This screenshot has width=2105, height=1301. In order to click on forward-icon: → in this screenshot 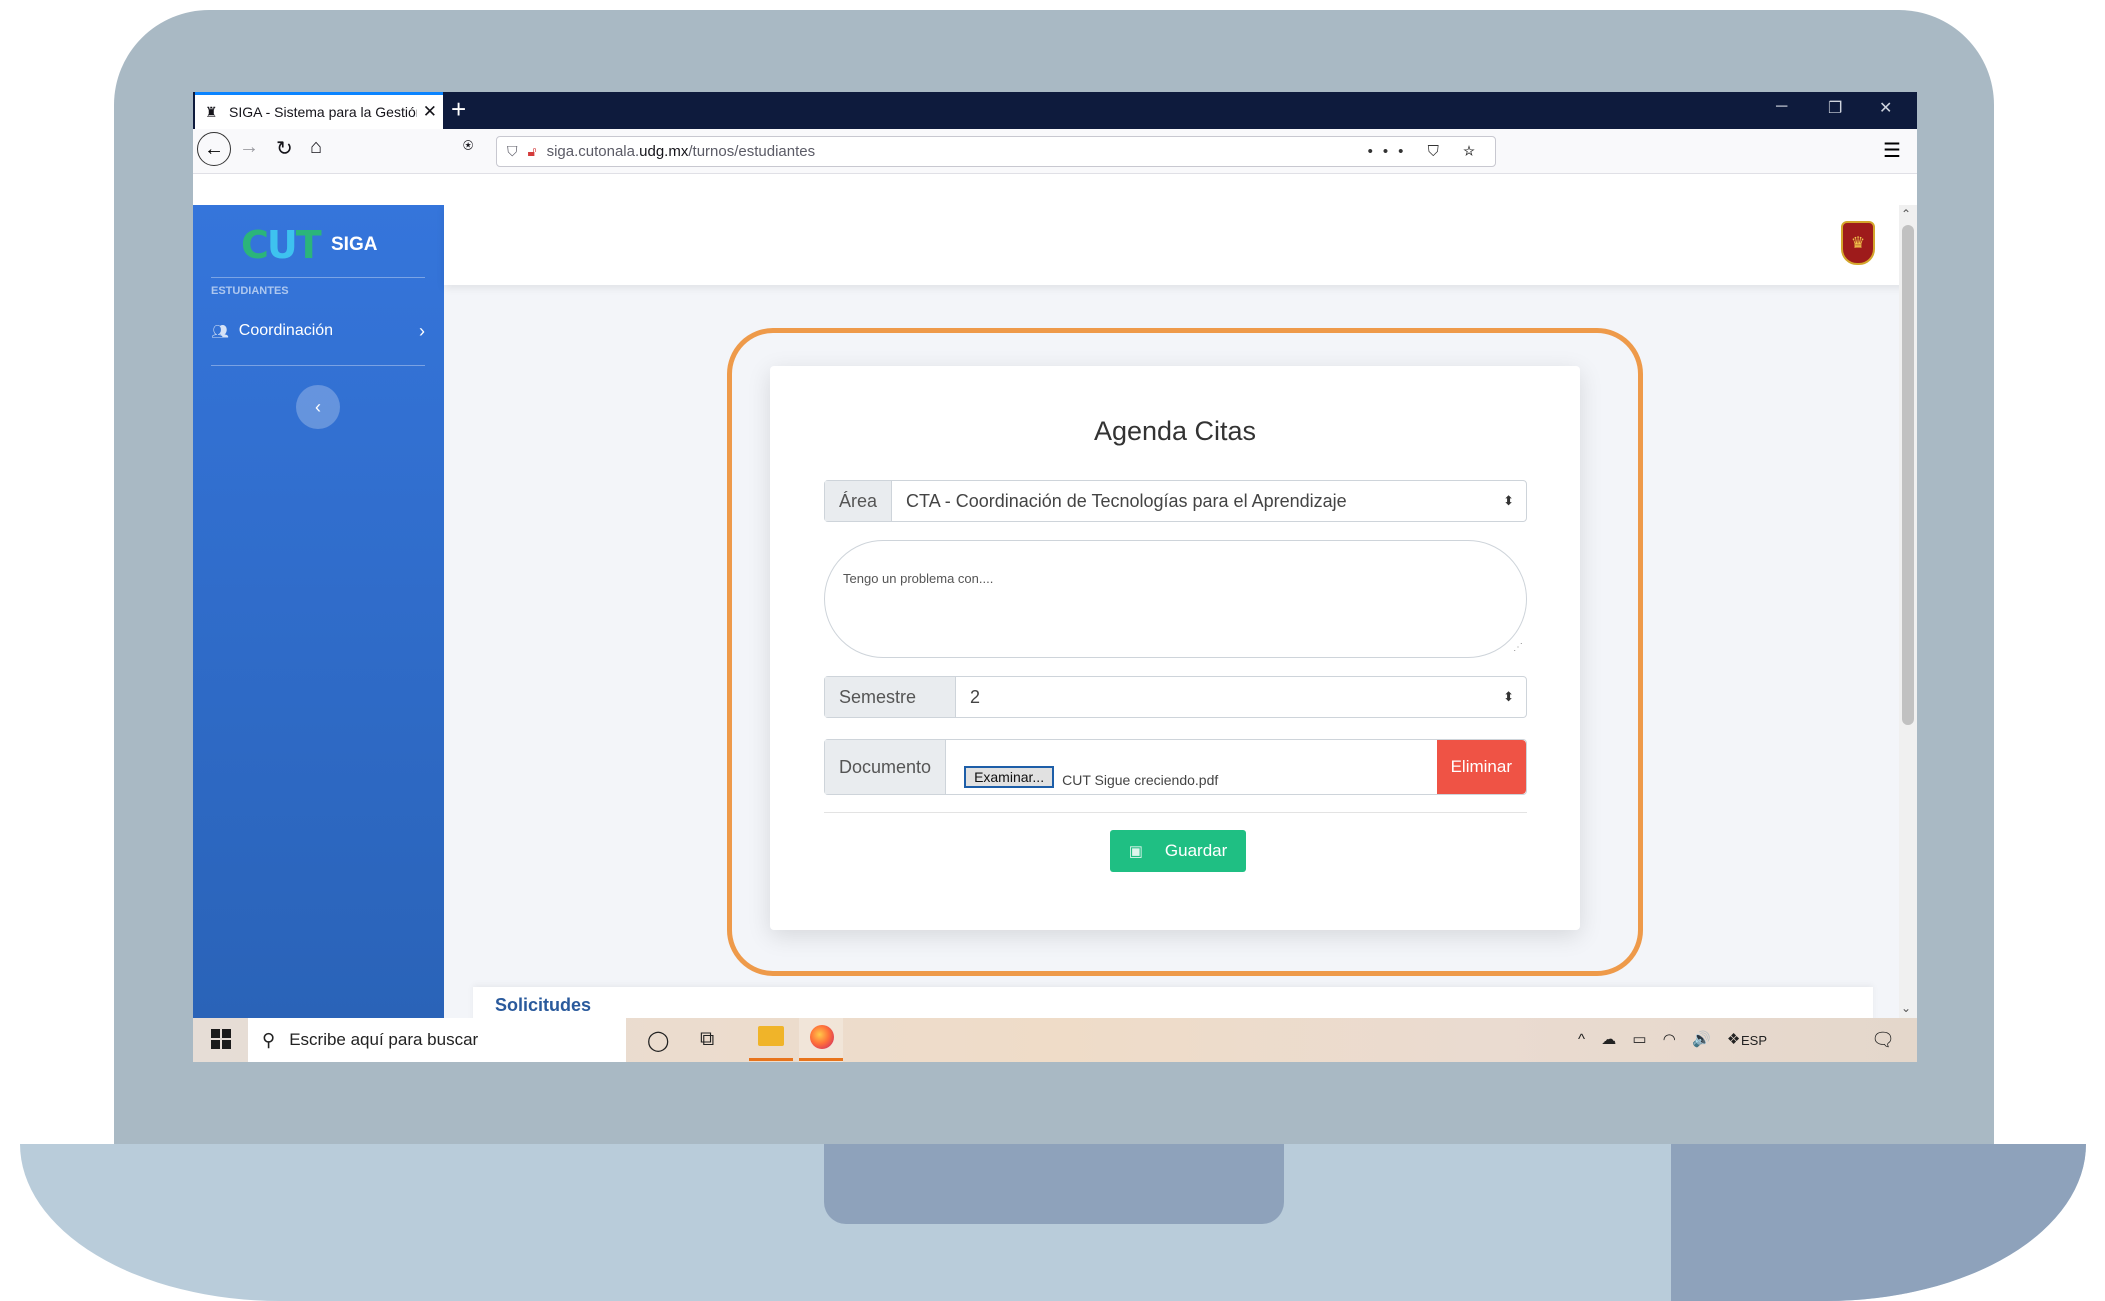, I will do `click(249, 147)`.